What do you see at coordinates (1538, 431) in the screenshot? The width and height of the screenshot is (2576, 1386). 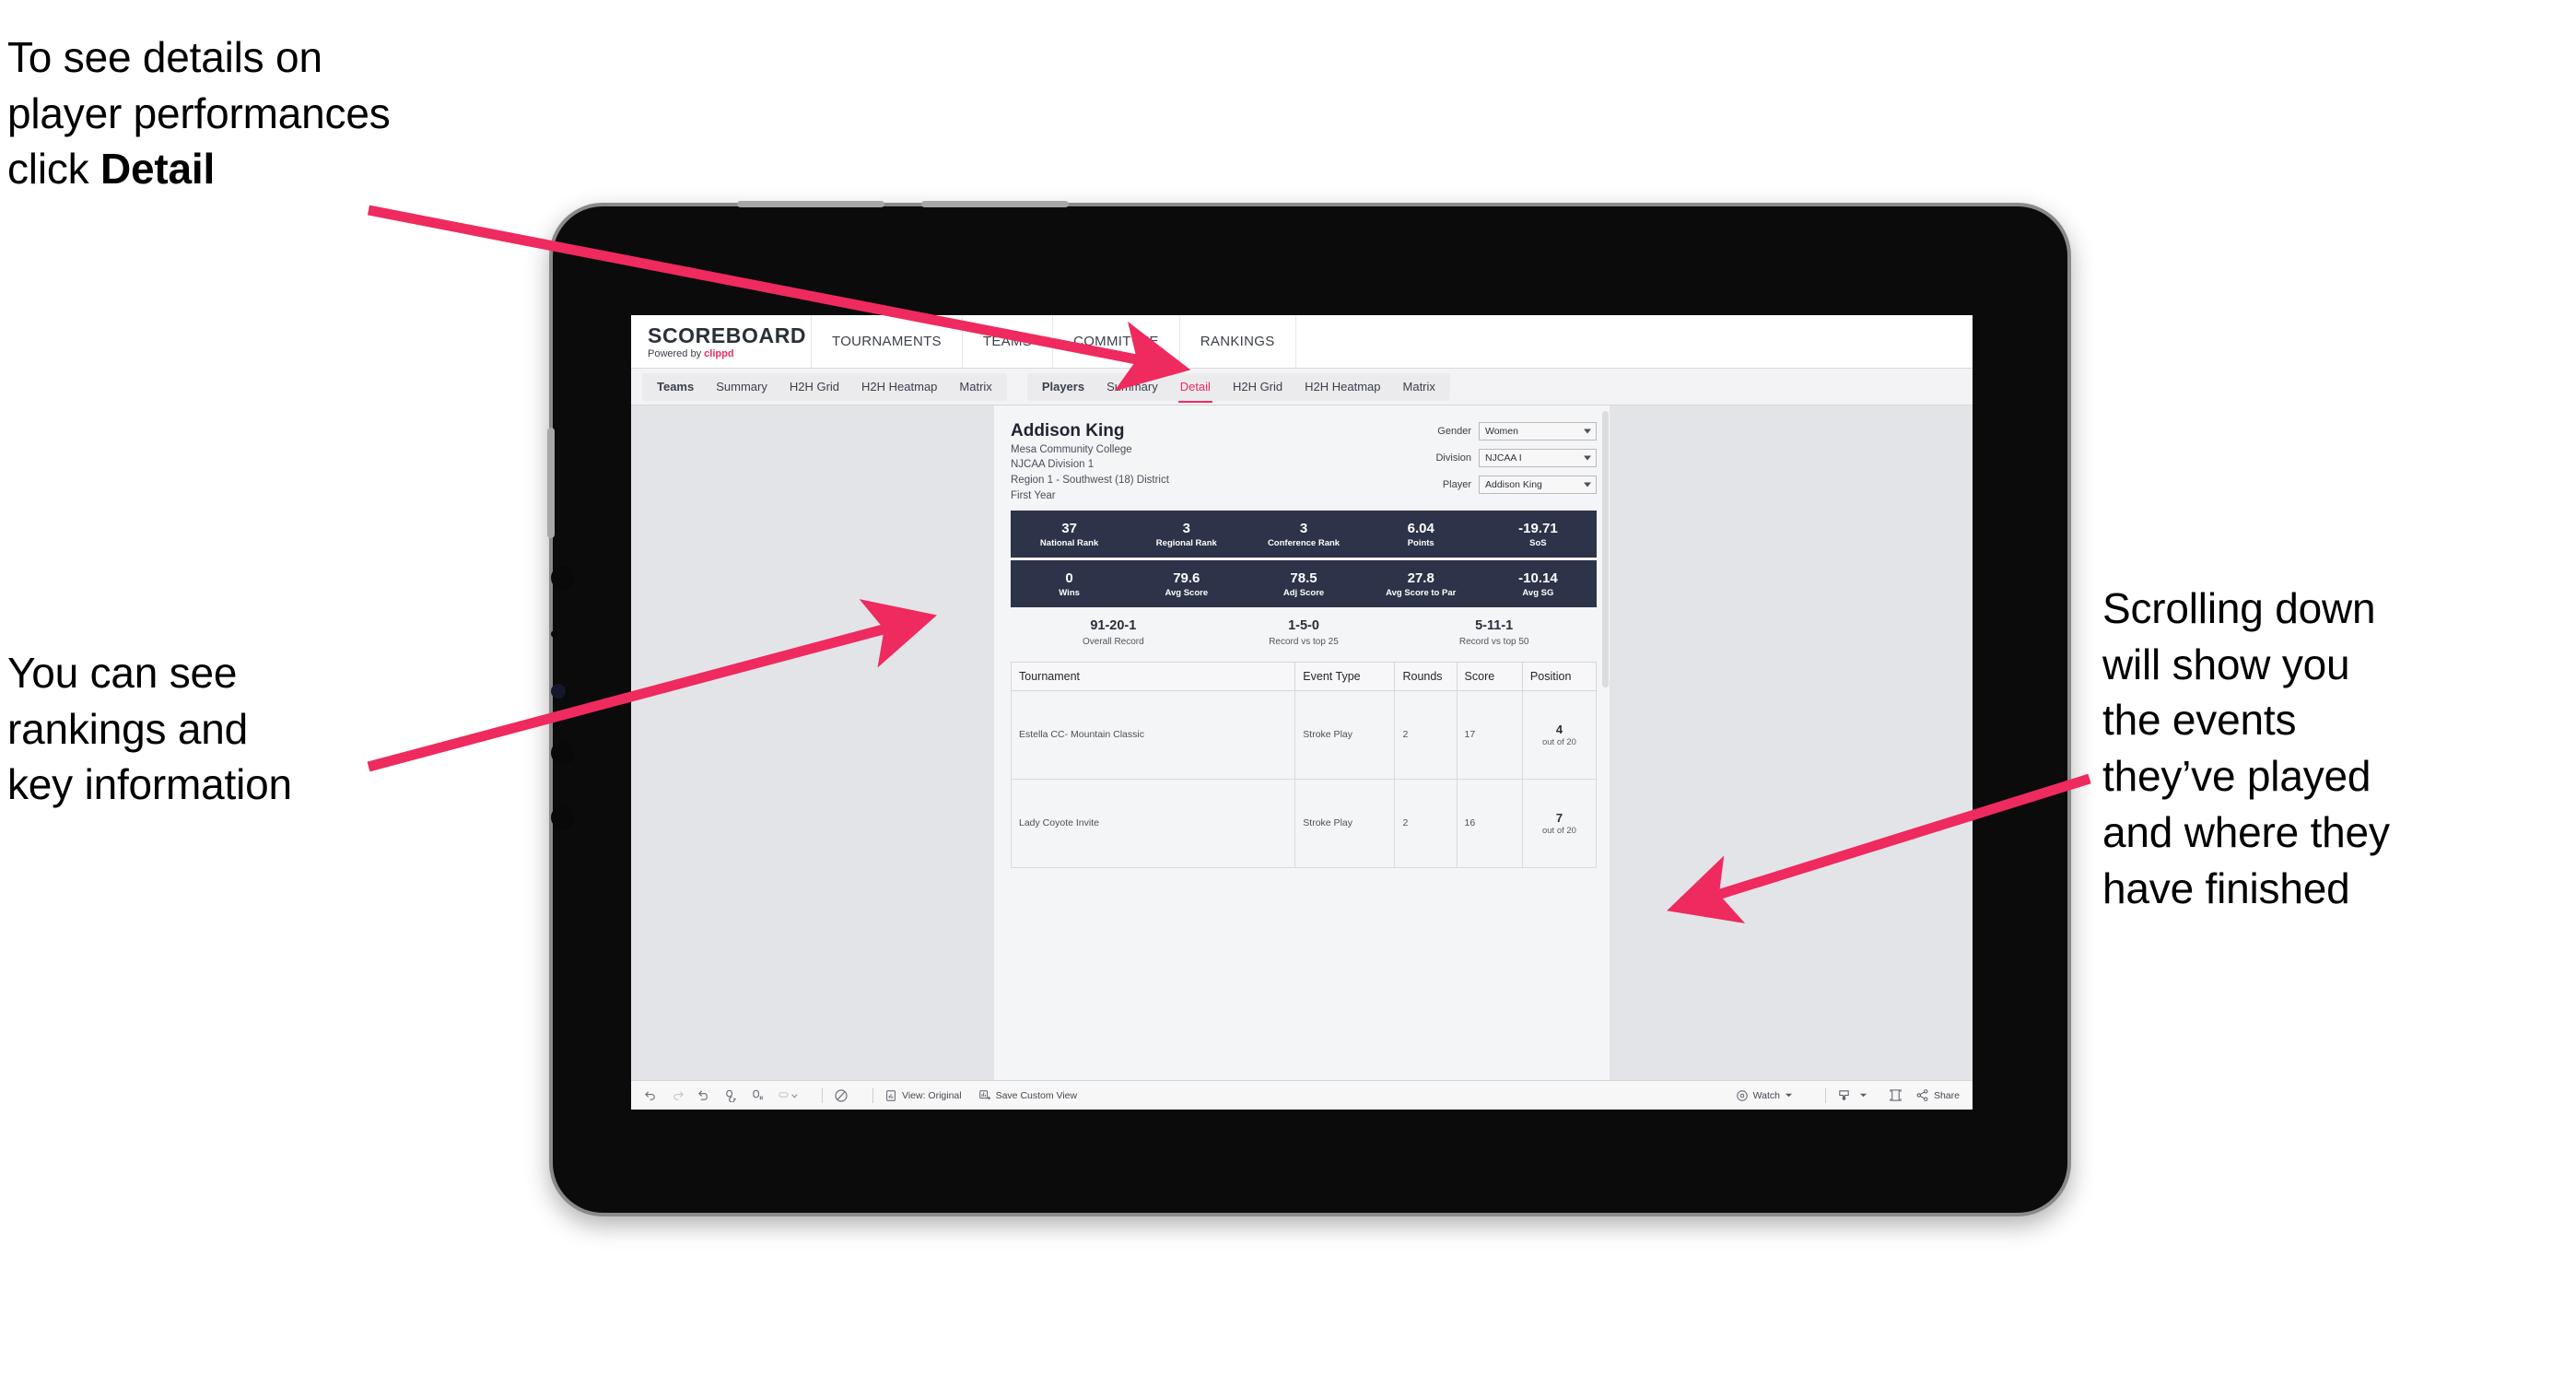 I see `filter-gender-select: Women` at bounding box center [1538, 431].